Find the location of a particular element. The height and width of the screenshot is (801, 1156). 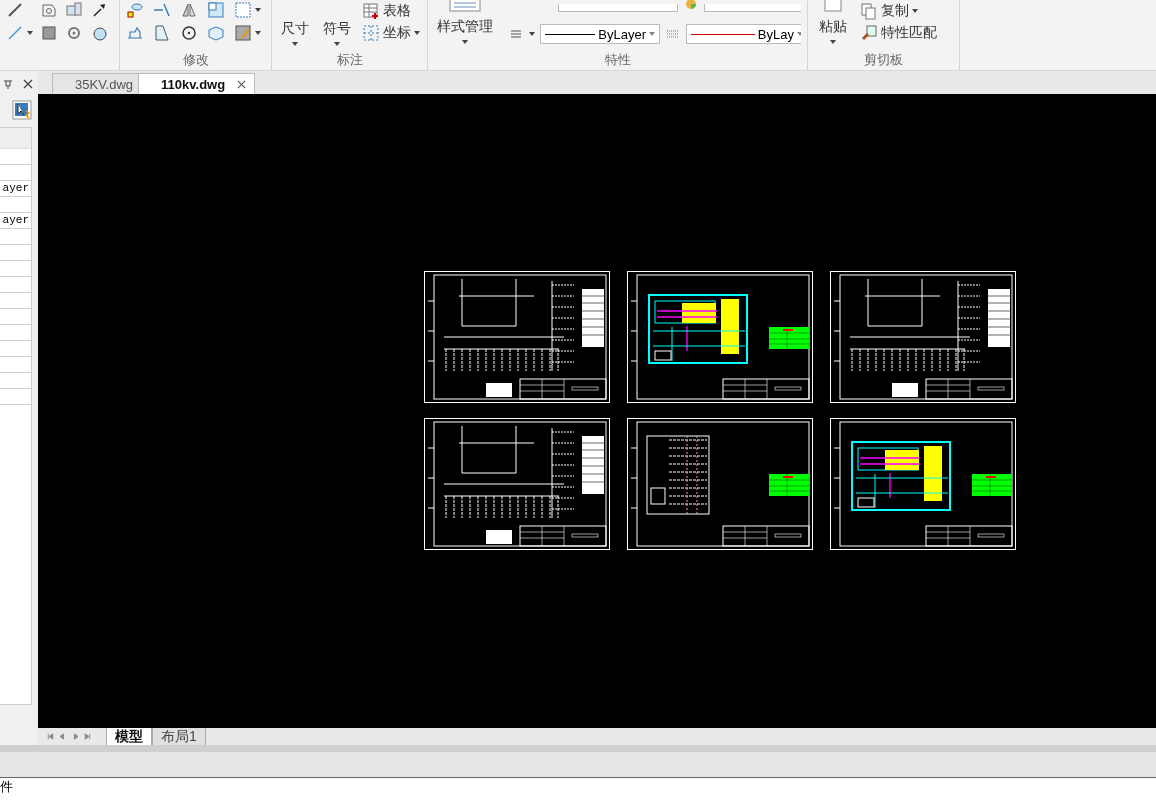

group-label: 特性 is located at coordinates (617, 60).